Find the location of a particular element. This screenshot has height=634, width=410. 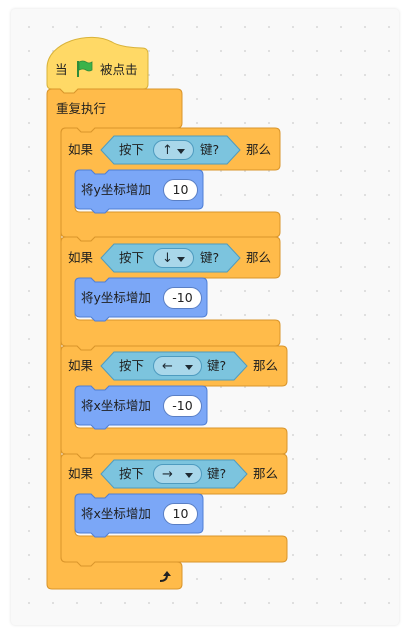

key-value-4: → is located at coordinates (167, 474).